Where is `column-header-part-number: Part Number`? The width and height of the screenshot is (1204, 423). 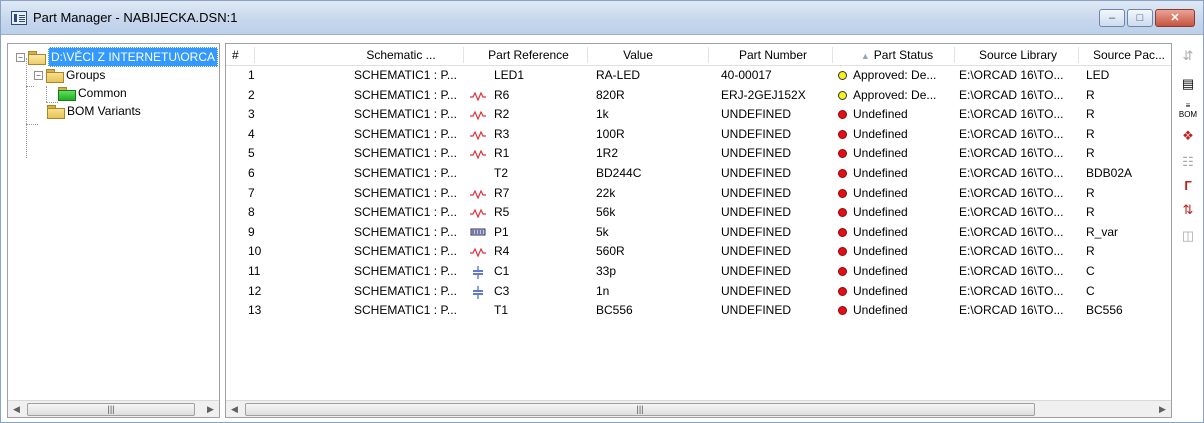 column-header-part-number: Part Number is located at coordinates (773, 55).